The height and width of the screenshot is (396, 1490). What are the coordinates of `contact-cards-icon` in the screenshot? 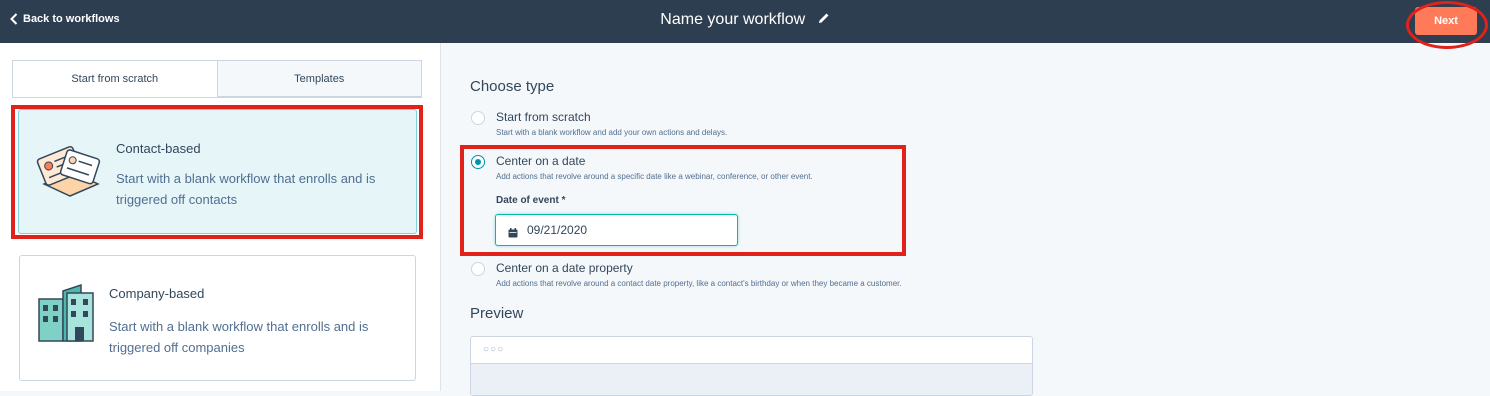 It's located at (69, 173).